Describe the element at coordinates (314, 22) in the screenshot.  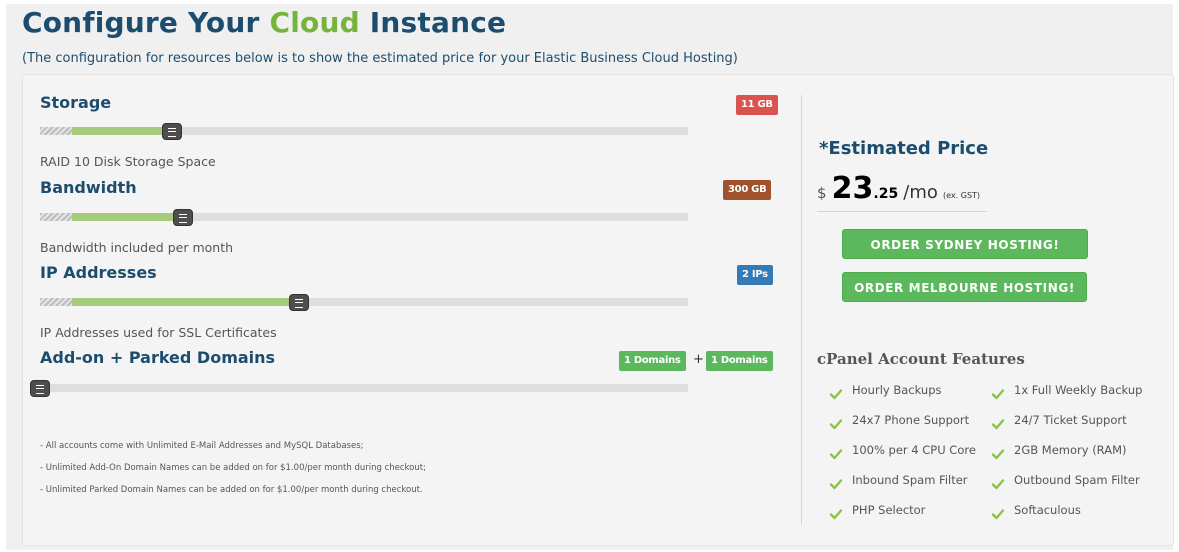
I see `title-highlight: Cloud` at that location.